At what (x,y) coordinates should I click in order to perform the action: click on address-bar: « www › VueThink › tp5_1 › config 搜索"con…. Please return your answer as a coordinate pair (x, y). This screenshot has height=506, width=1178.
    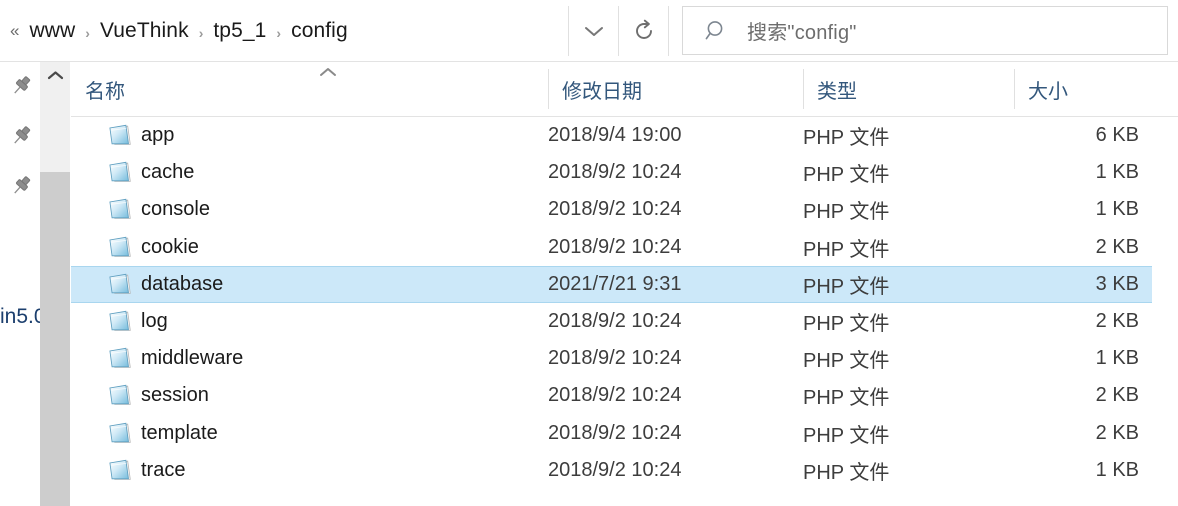
    Looking at the image, I should click on (589, 31).